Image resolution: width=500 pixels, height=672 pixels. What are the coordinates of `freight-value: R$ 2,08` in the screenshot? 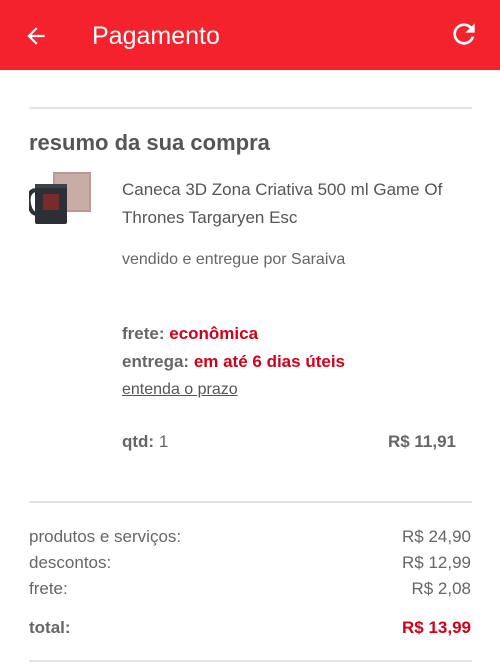 It's located at (441, 588).